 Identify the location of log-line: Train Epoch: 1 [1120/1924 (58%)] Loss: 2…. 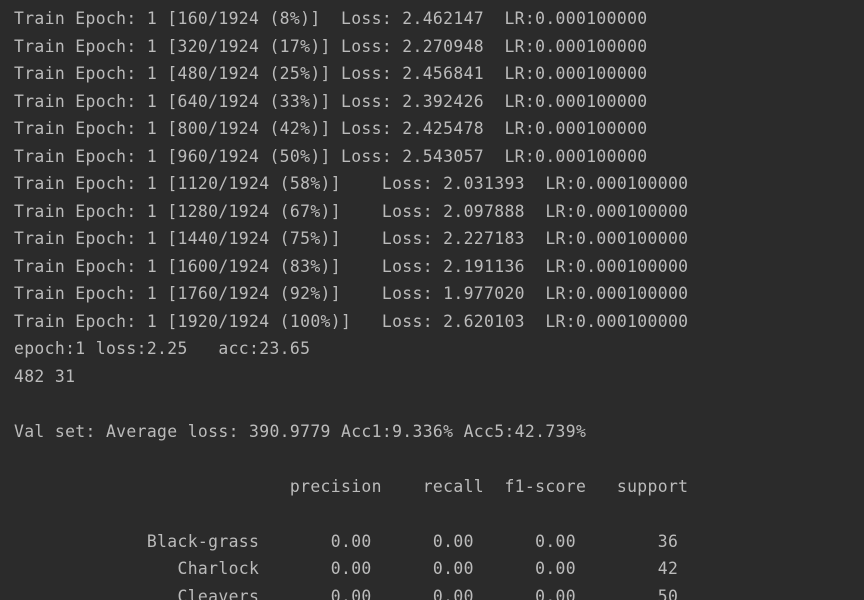
(351, 183).